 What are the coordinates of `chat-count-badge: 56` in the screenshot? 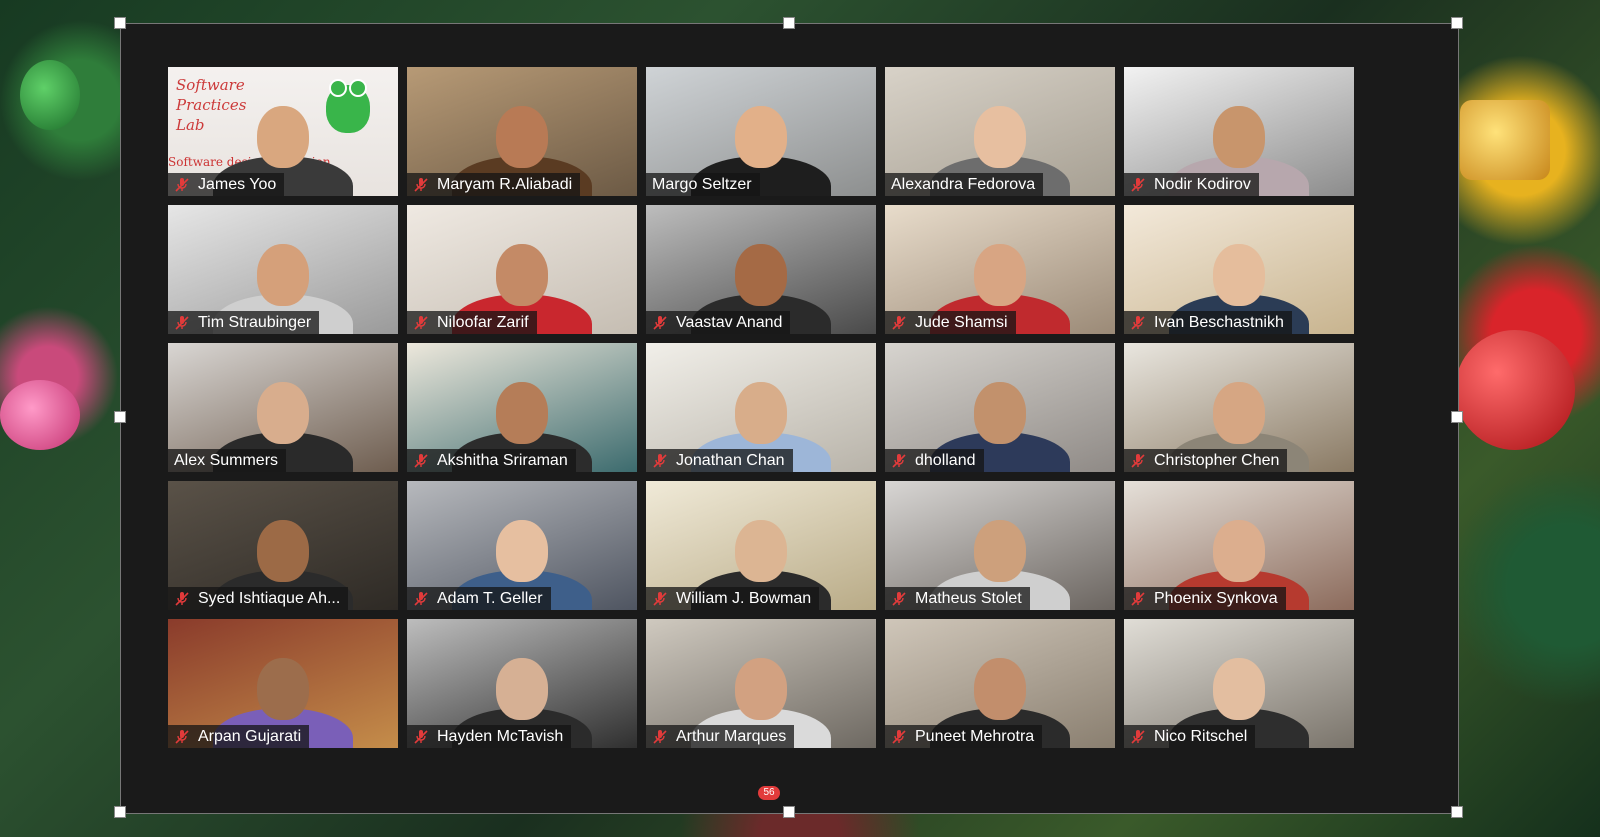 It's located at (769, 793).